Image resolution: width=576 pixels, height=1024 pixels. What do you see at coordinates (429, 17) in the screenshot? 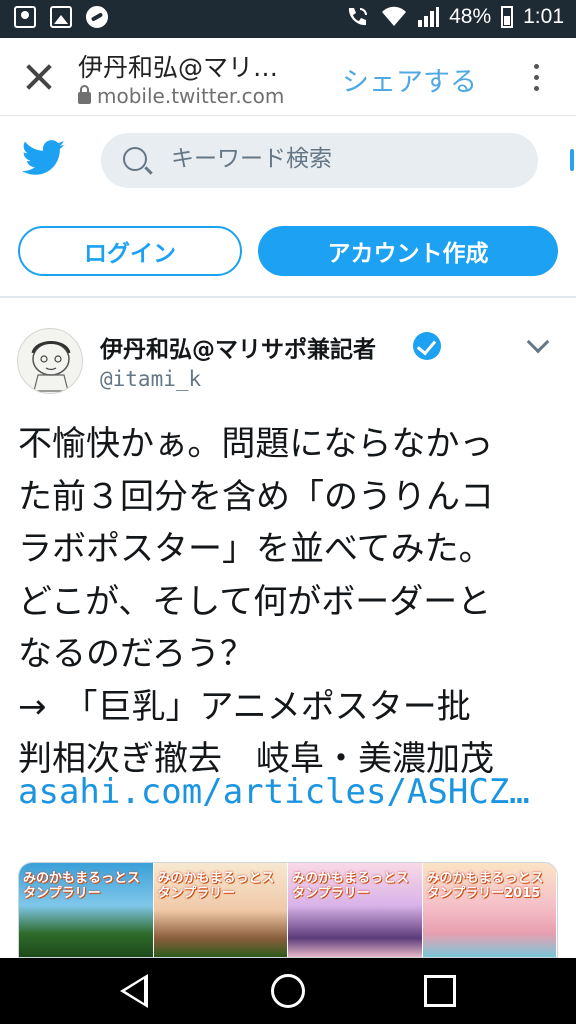
I see `signal-icon` at bounding box center [429, 17].